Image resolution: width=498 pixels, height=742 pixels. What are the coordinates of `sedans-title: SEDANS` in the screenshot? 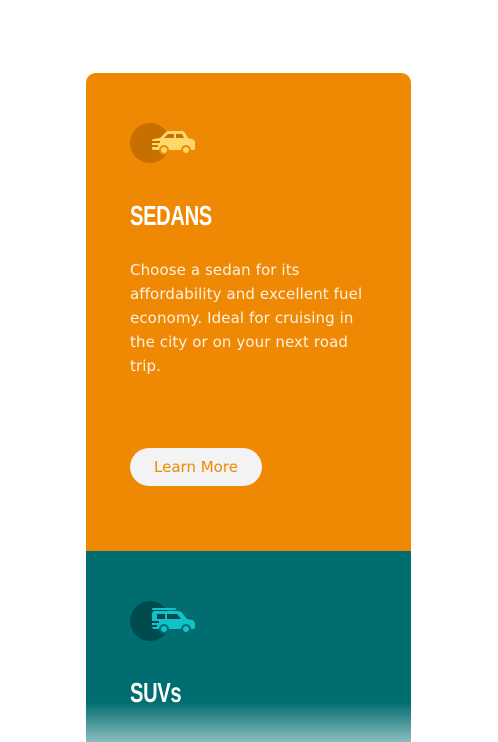 It's located at (171, 215).